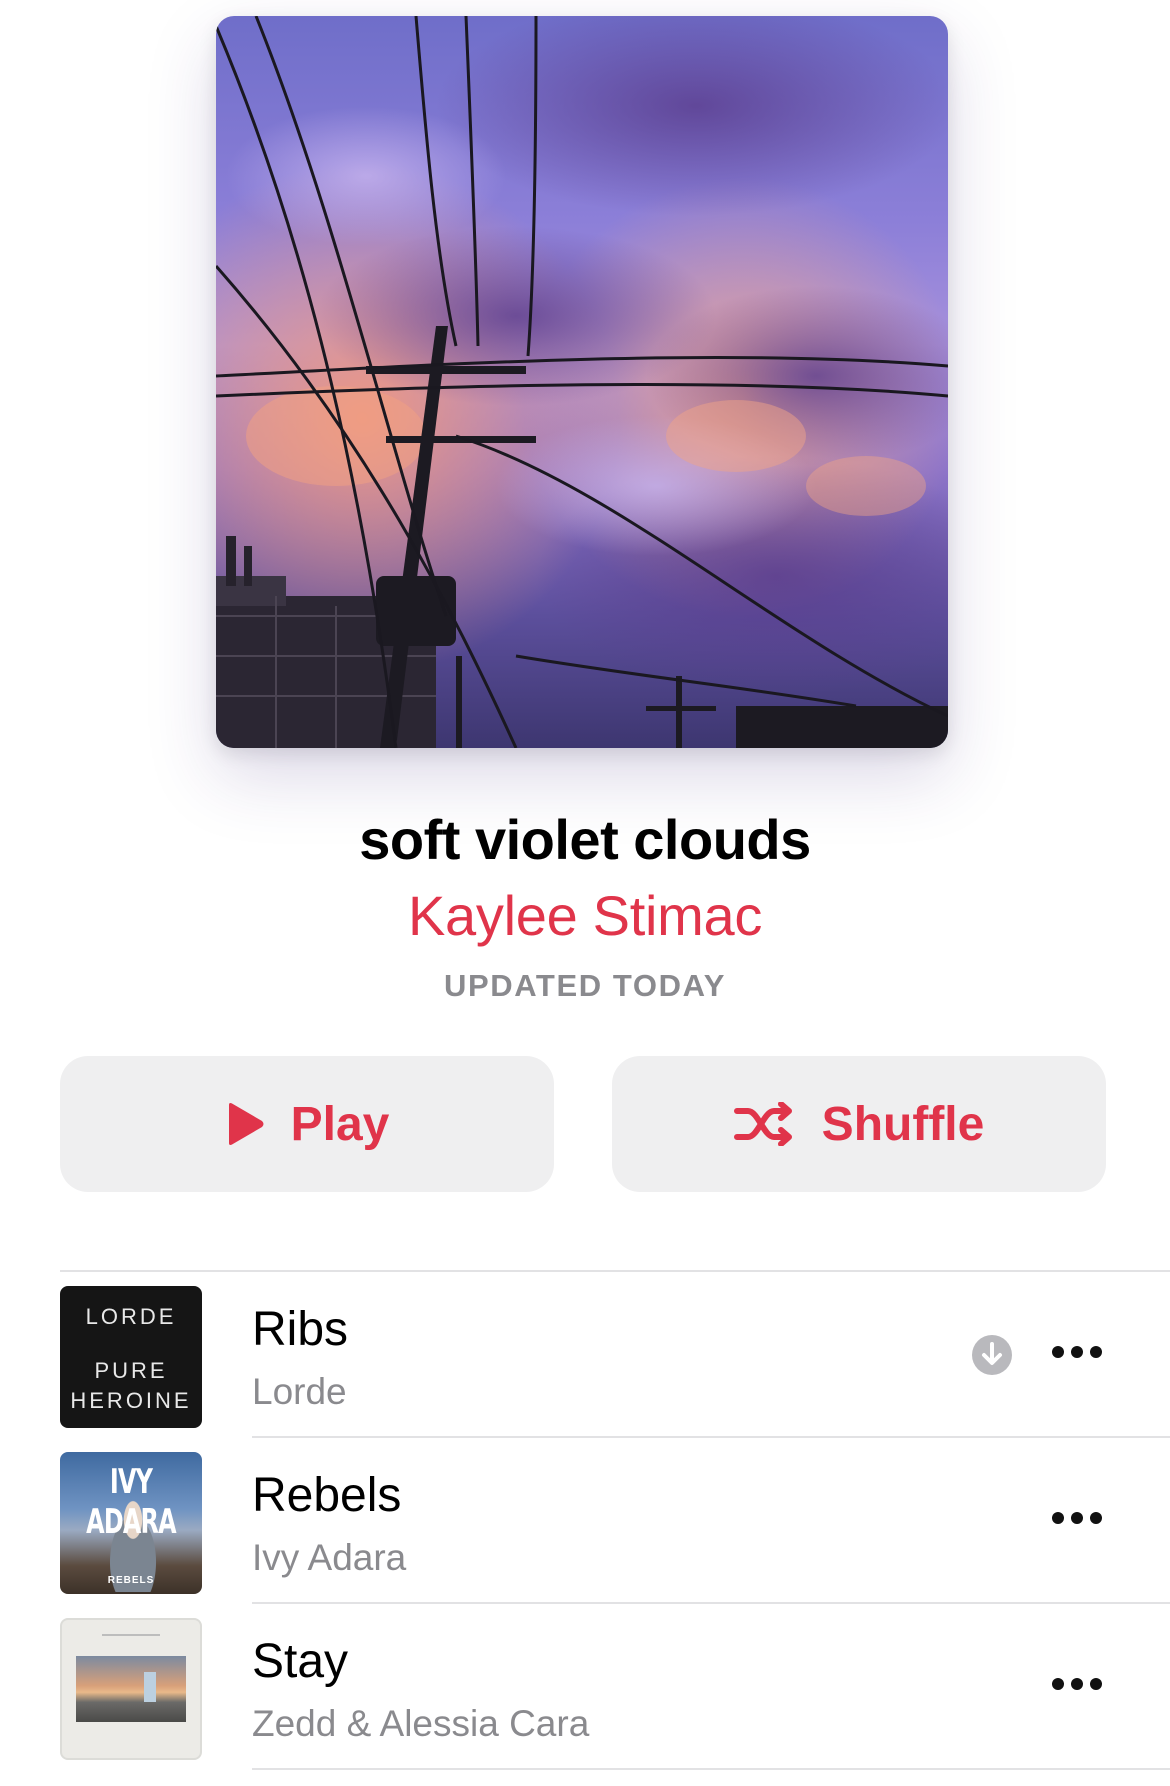 The width and height of the screenshot is (1170, 1786). Describe the element at coordinates (585, 839) in the screenshot. I see `playlist-title: soft violet clouds` at that location.